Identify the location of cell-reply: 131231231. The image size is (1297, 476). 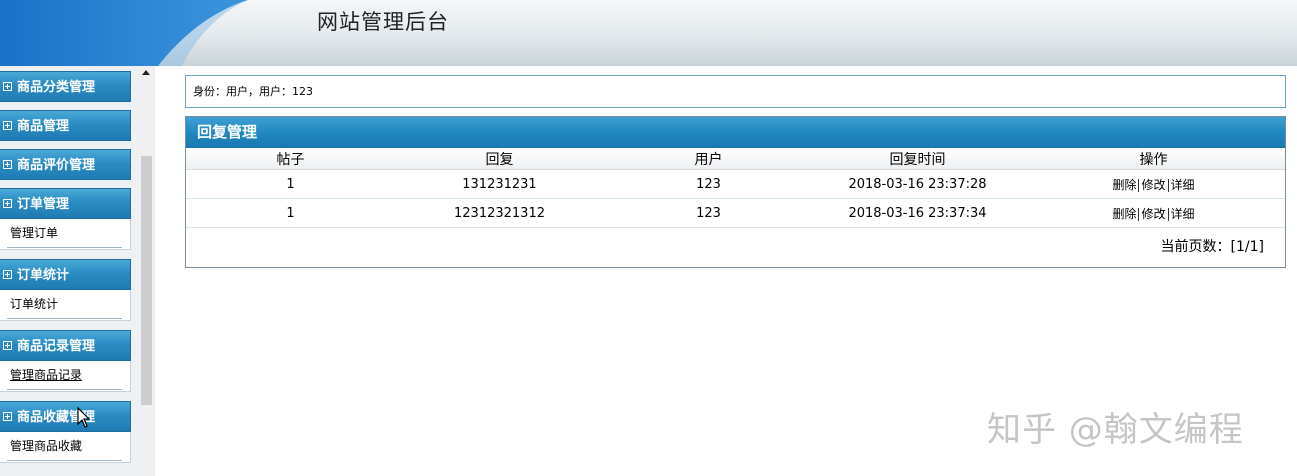
(499, 184).